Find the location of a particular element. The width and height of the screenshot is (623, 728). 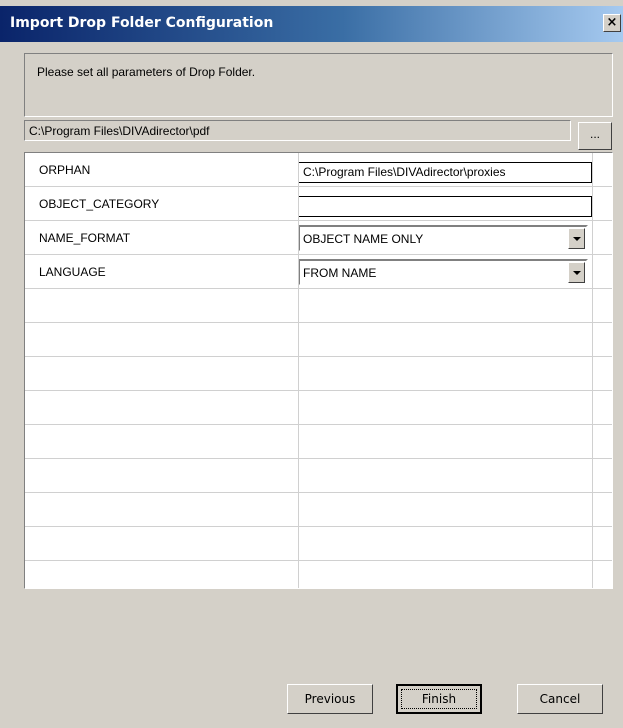

language-dropdown-button is located at coordinates (576, 272).